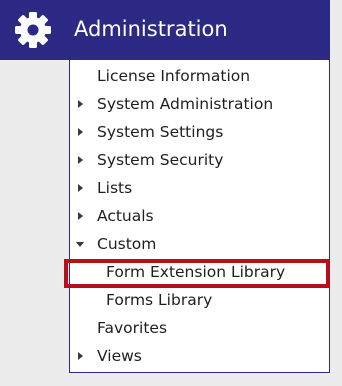 This screenshot has width=342, height=386. I want to click on admin-header: Administration, so click(165, 30).